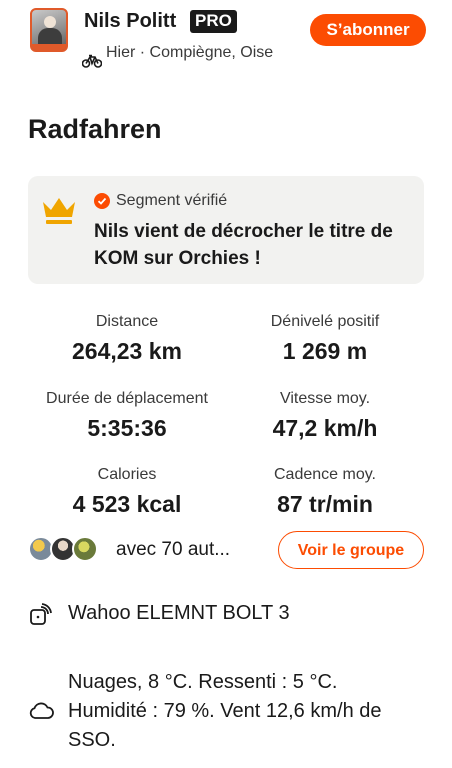 This screenshot has height=768, width=452. What do you see at coordinates (85, 549) in the screenshot?
I see `group-avatar` at bounding box center [85, 549].